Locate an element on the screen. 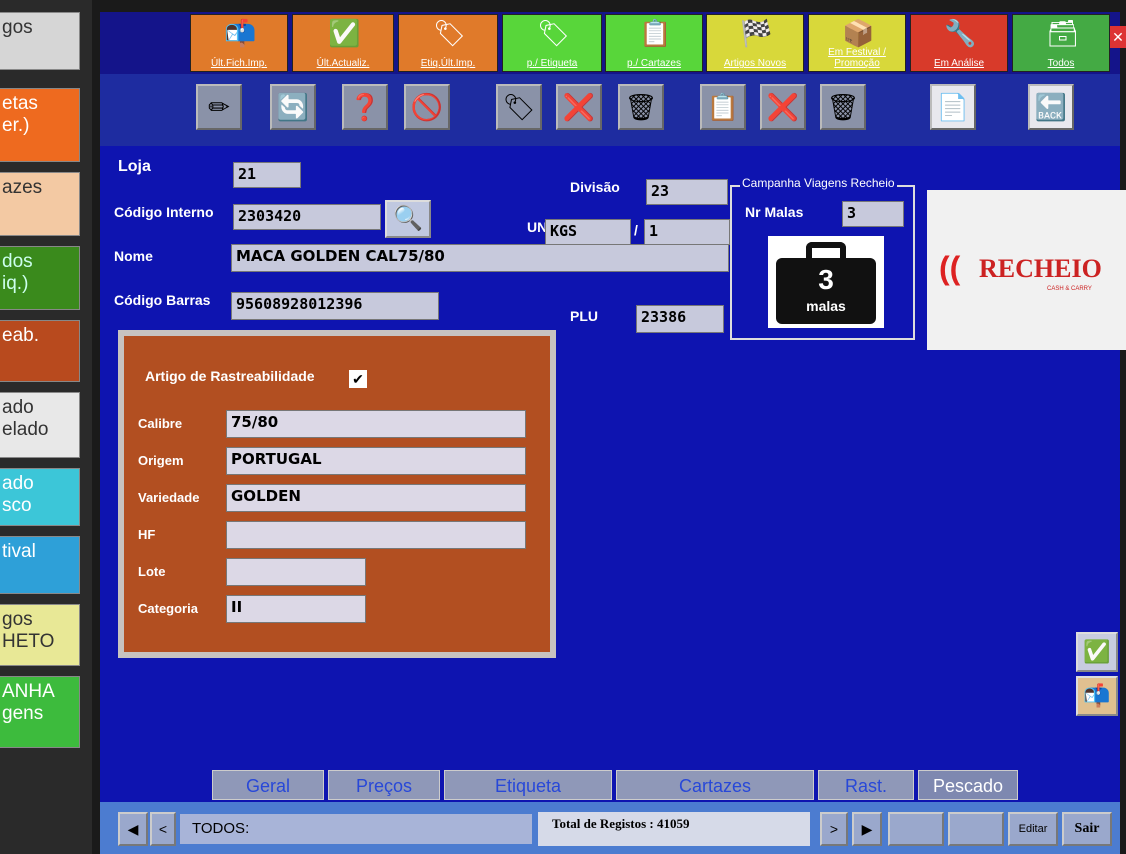  trash-icon: 🗑 is located at coordinates (641, 107).